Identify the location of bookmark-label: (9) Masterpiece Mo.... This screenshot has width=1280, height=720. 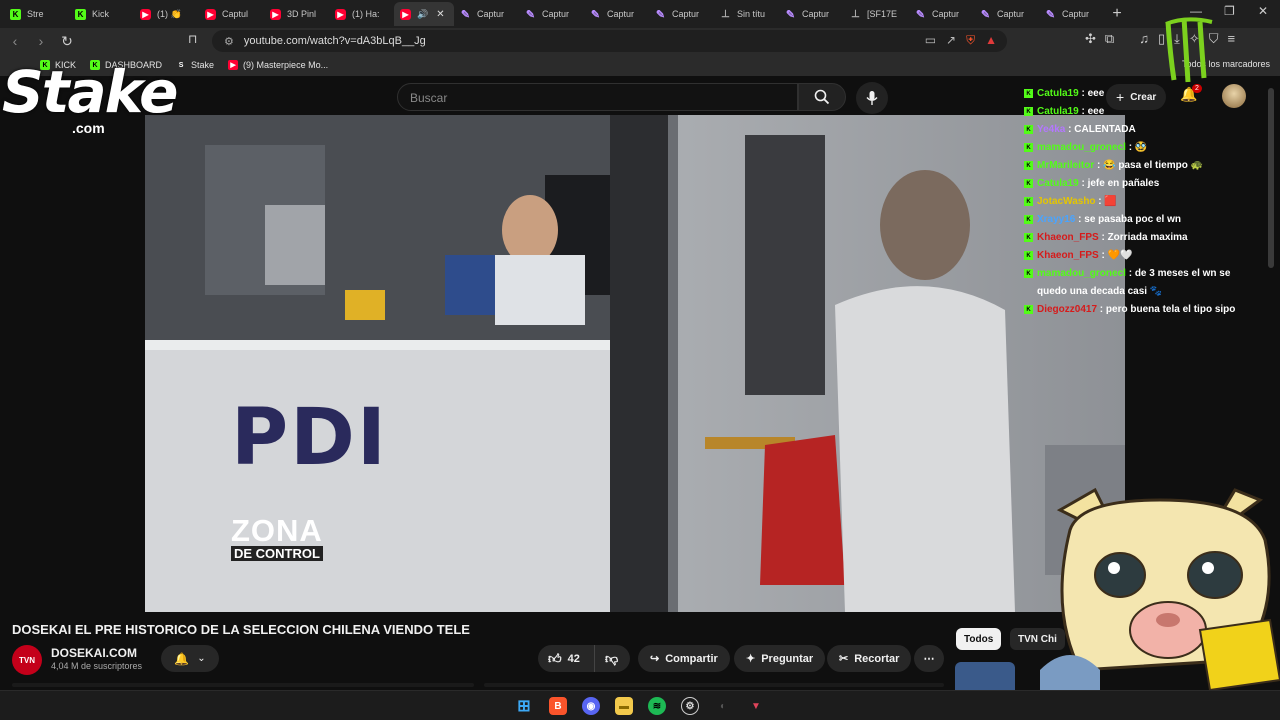
(286, 65).